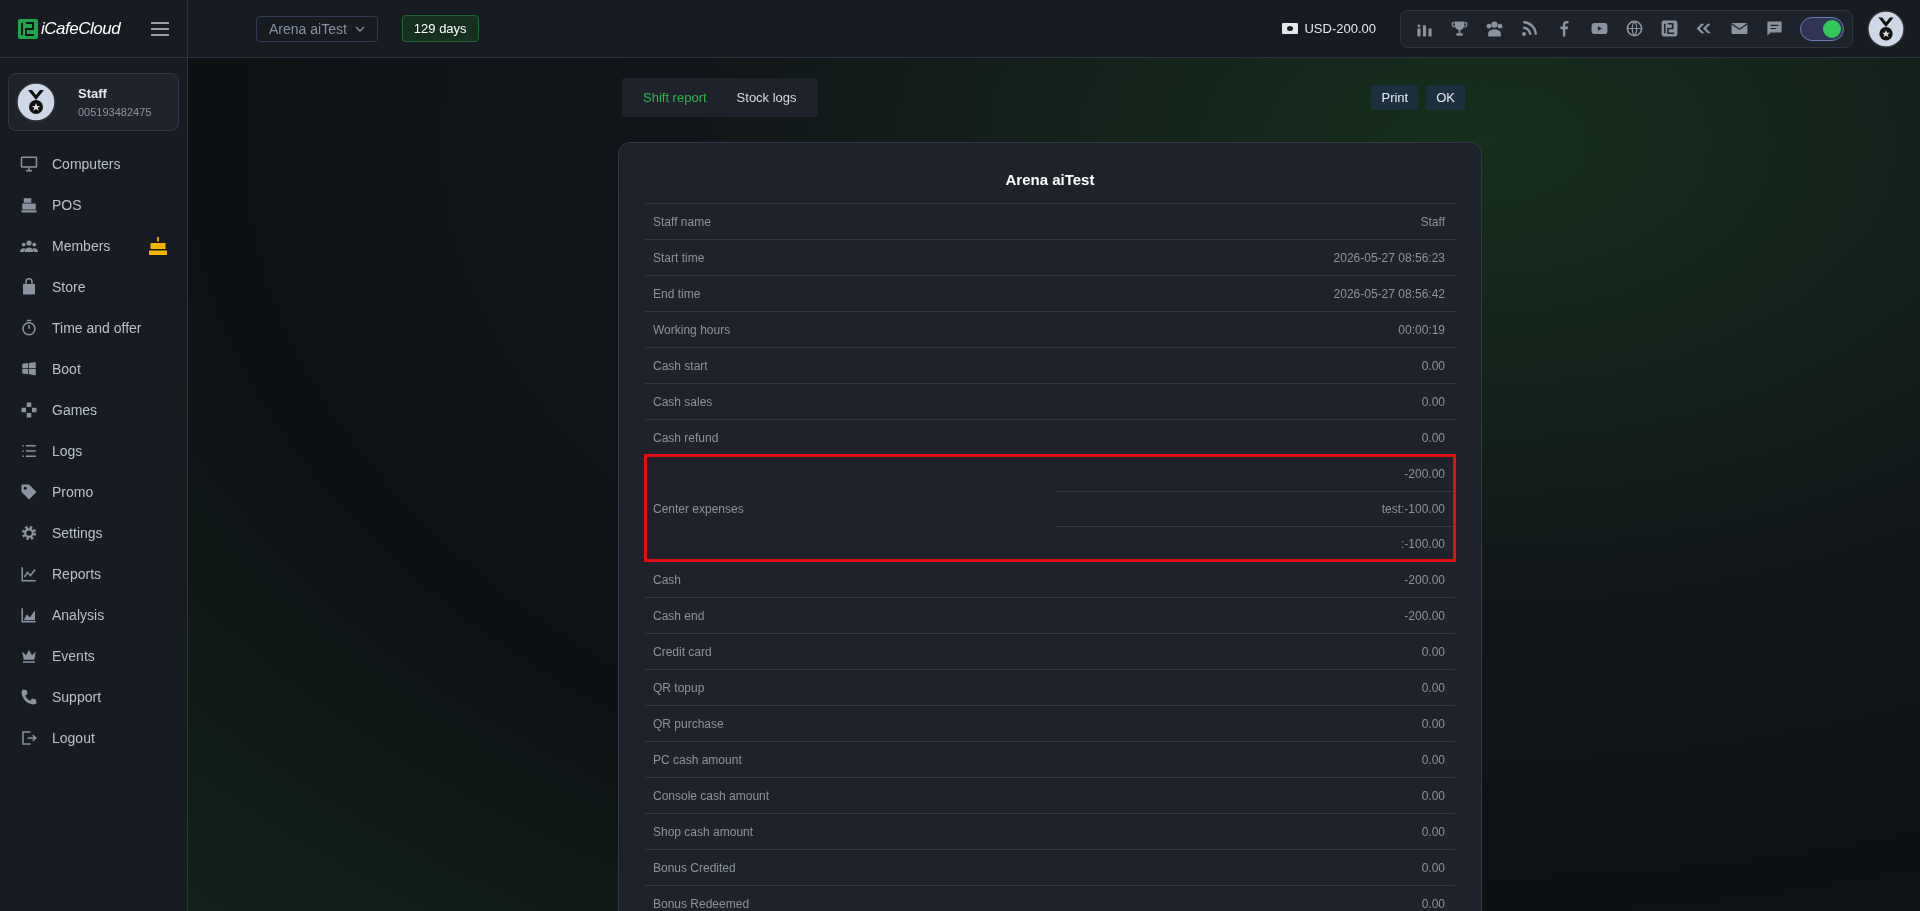 This screenshot has height=911, width=1920. Describe the element at coordinates (93, 737) in the screenshot. I see `sidebar-item: Logout` at that location.